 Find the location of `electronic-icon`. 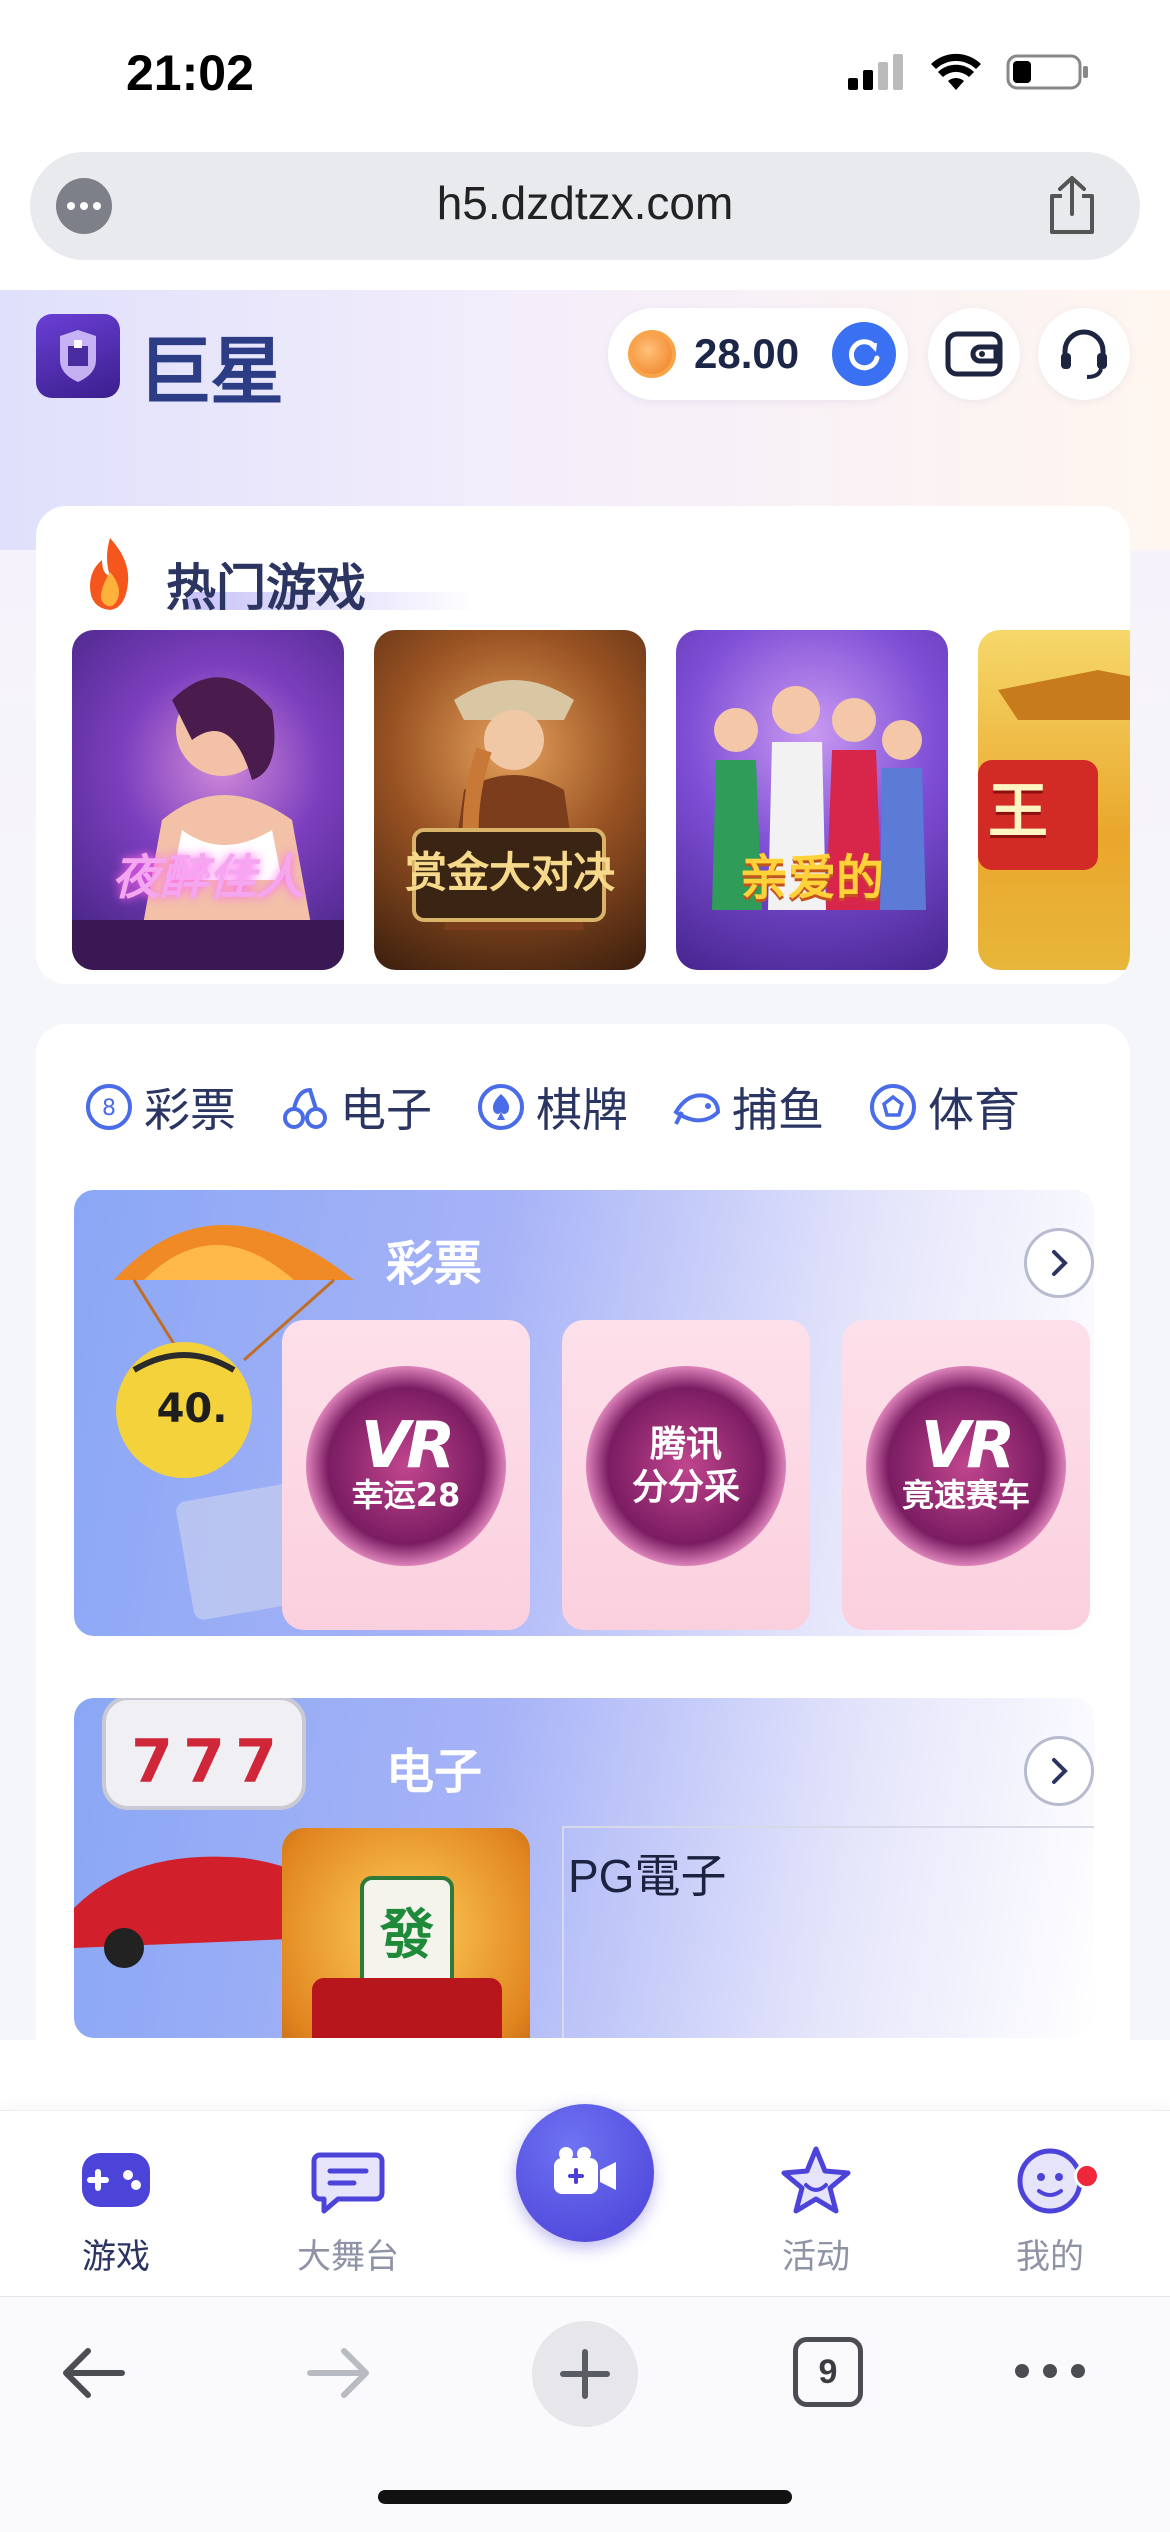

electronic-icon is located at coordinates (305, 1108).